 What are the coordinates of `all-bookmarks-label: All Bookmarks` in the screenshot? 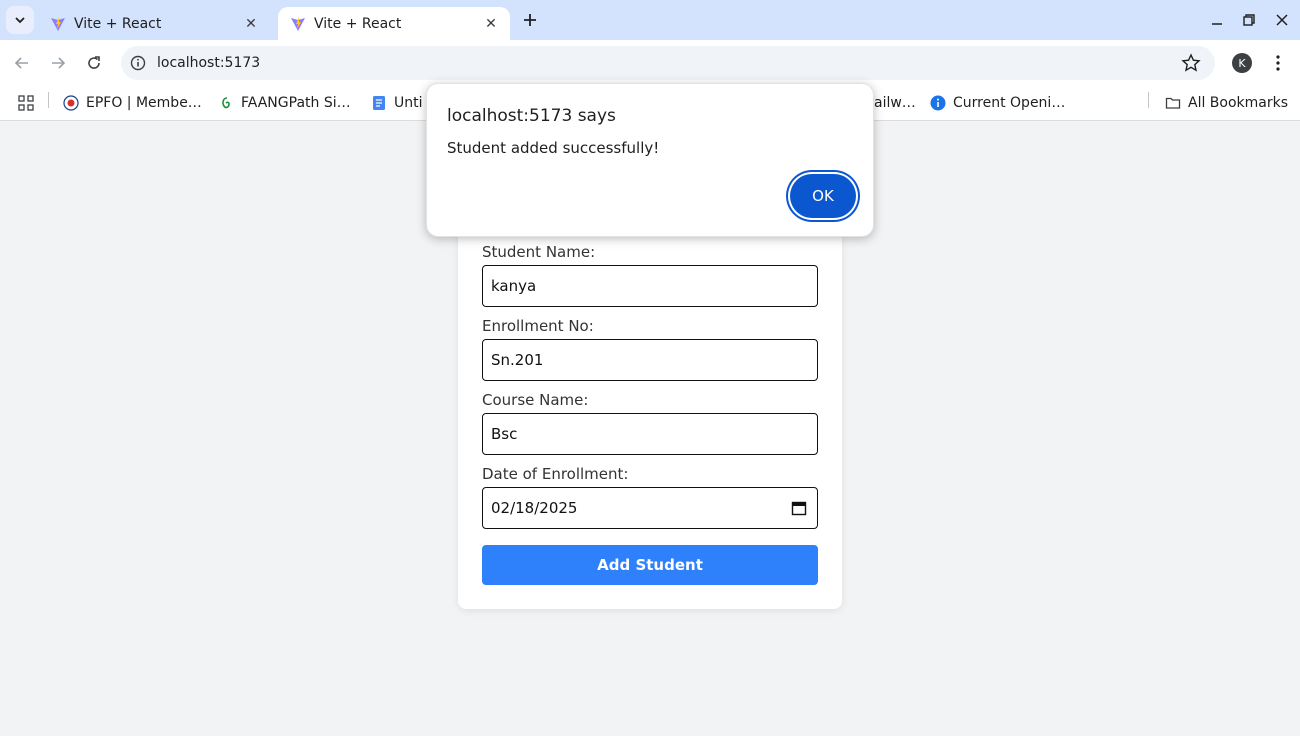 It's located at (1238, 103).